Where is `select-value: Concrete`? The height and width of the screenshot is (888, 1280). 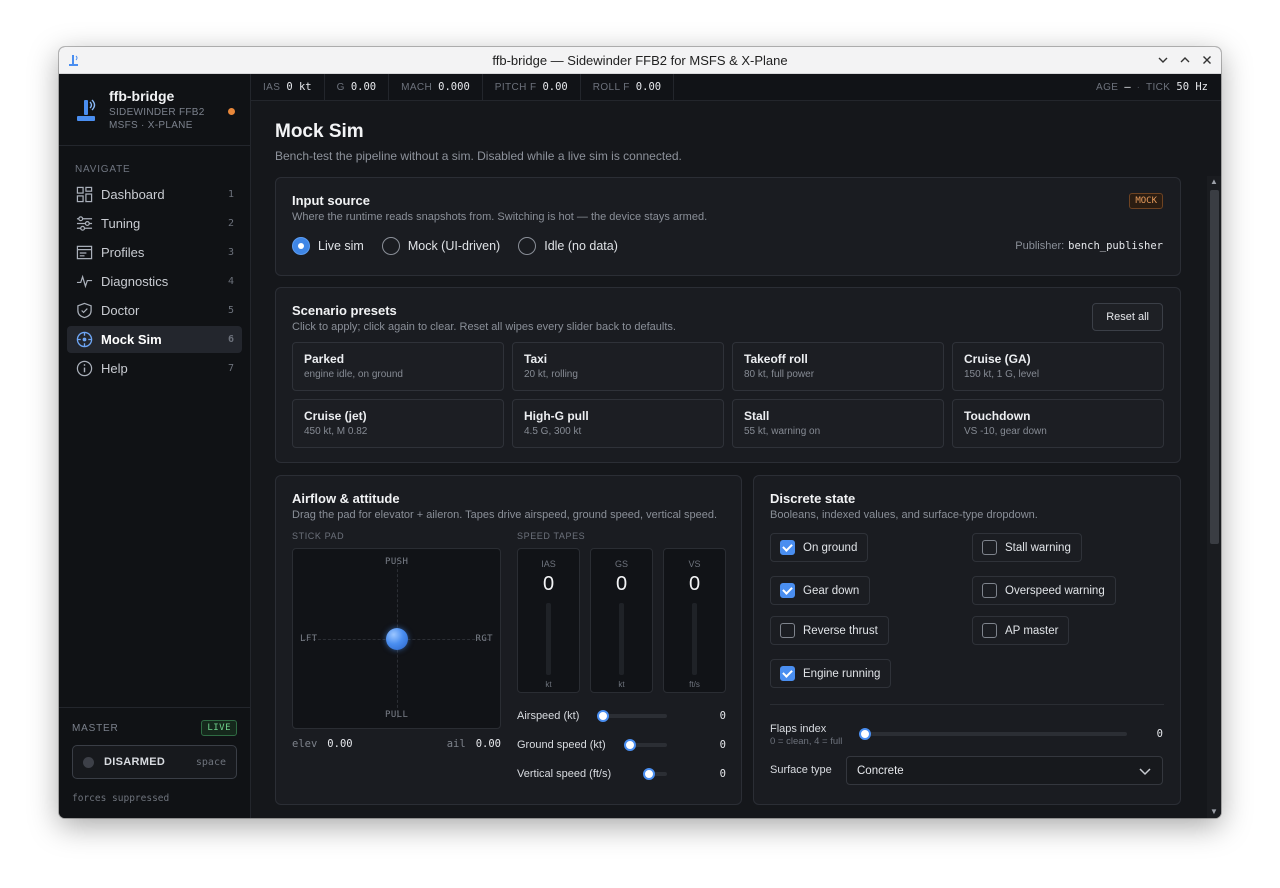
select-value: Concrete is located at coordinates (880, 770).